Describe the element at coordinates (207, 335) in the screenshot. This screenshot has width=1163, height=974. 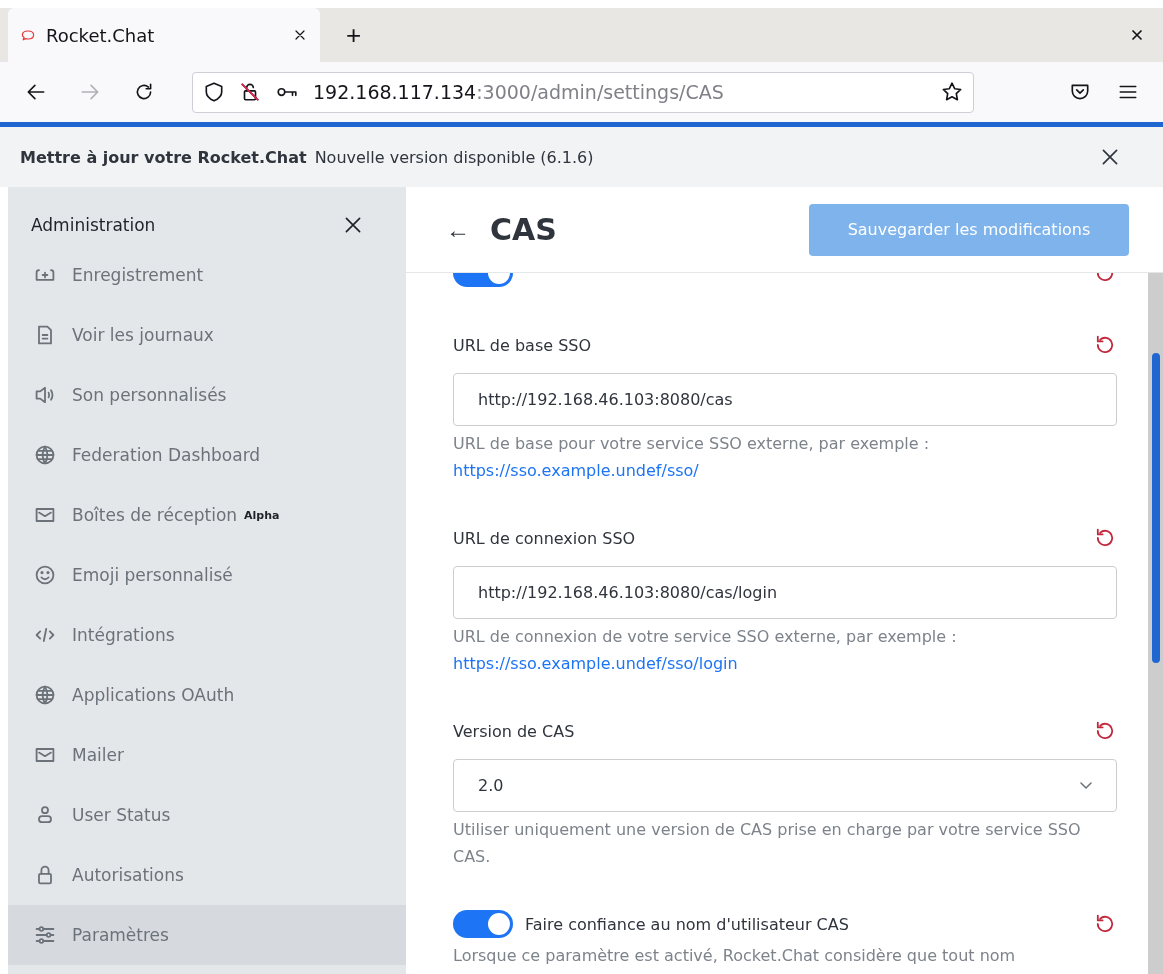
I see `sidebar-item: Voir les journaux` at that location.